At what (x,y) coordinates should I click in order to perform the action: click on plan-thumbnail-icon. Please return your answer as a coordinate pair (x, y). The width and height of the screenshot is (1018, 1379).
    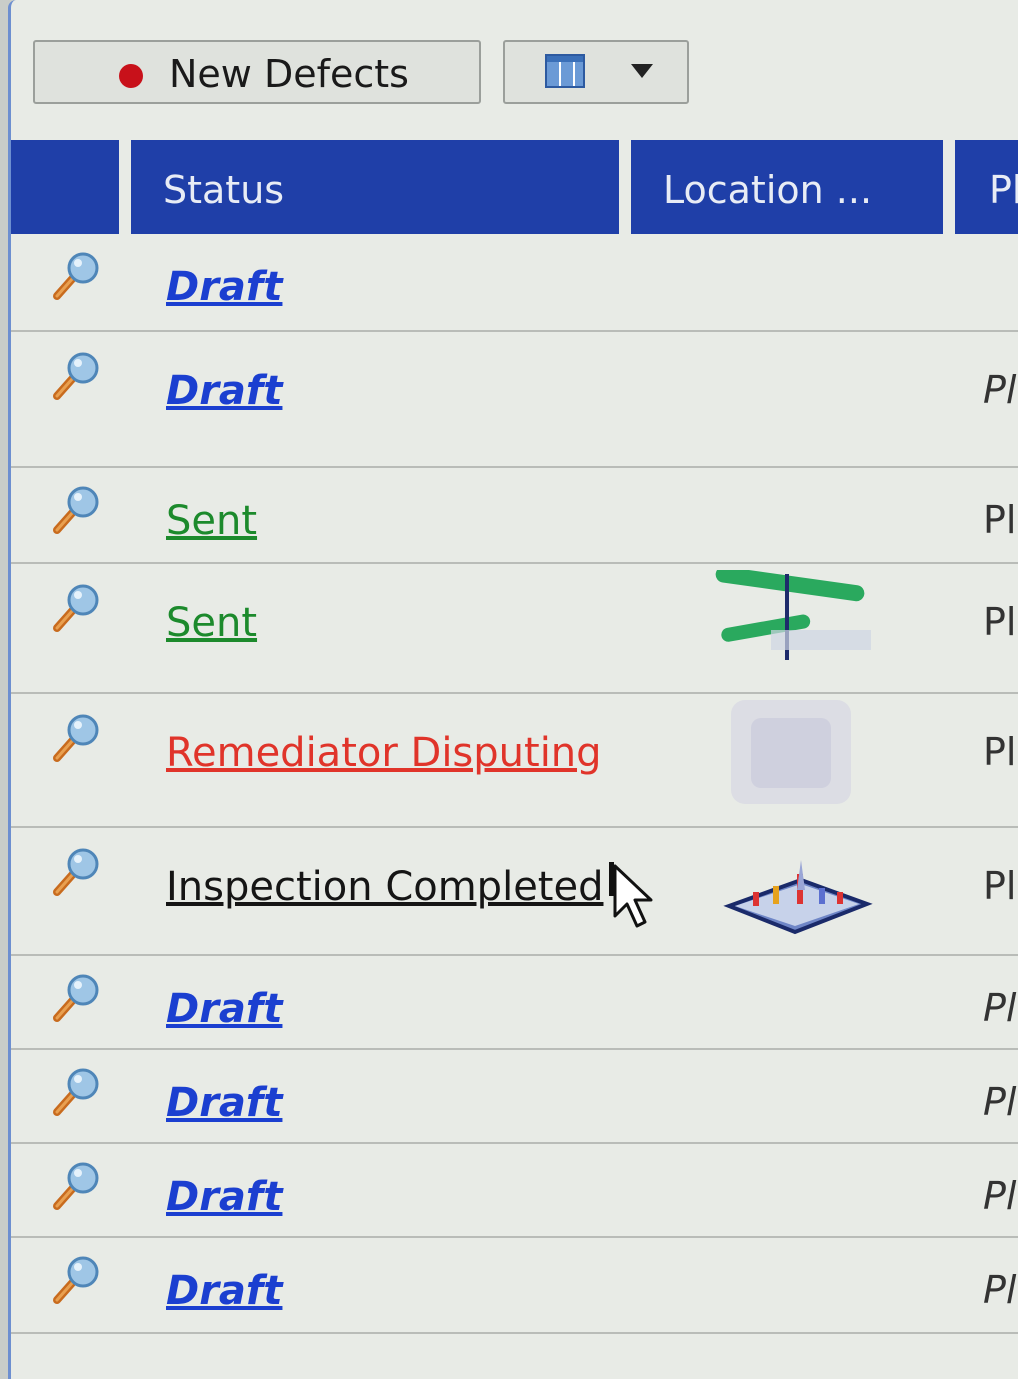
    Looking at the image, I should click on (791, 623).